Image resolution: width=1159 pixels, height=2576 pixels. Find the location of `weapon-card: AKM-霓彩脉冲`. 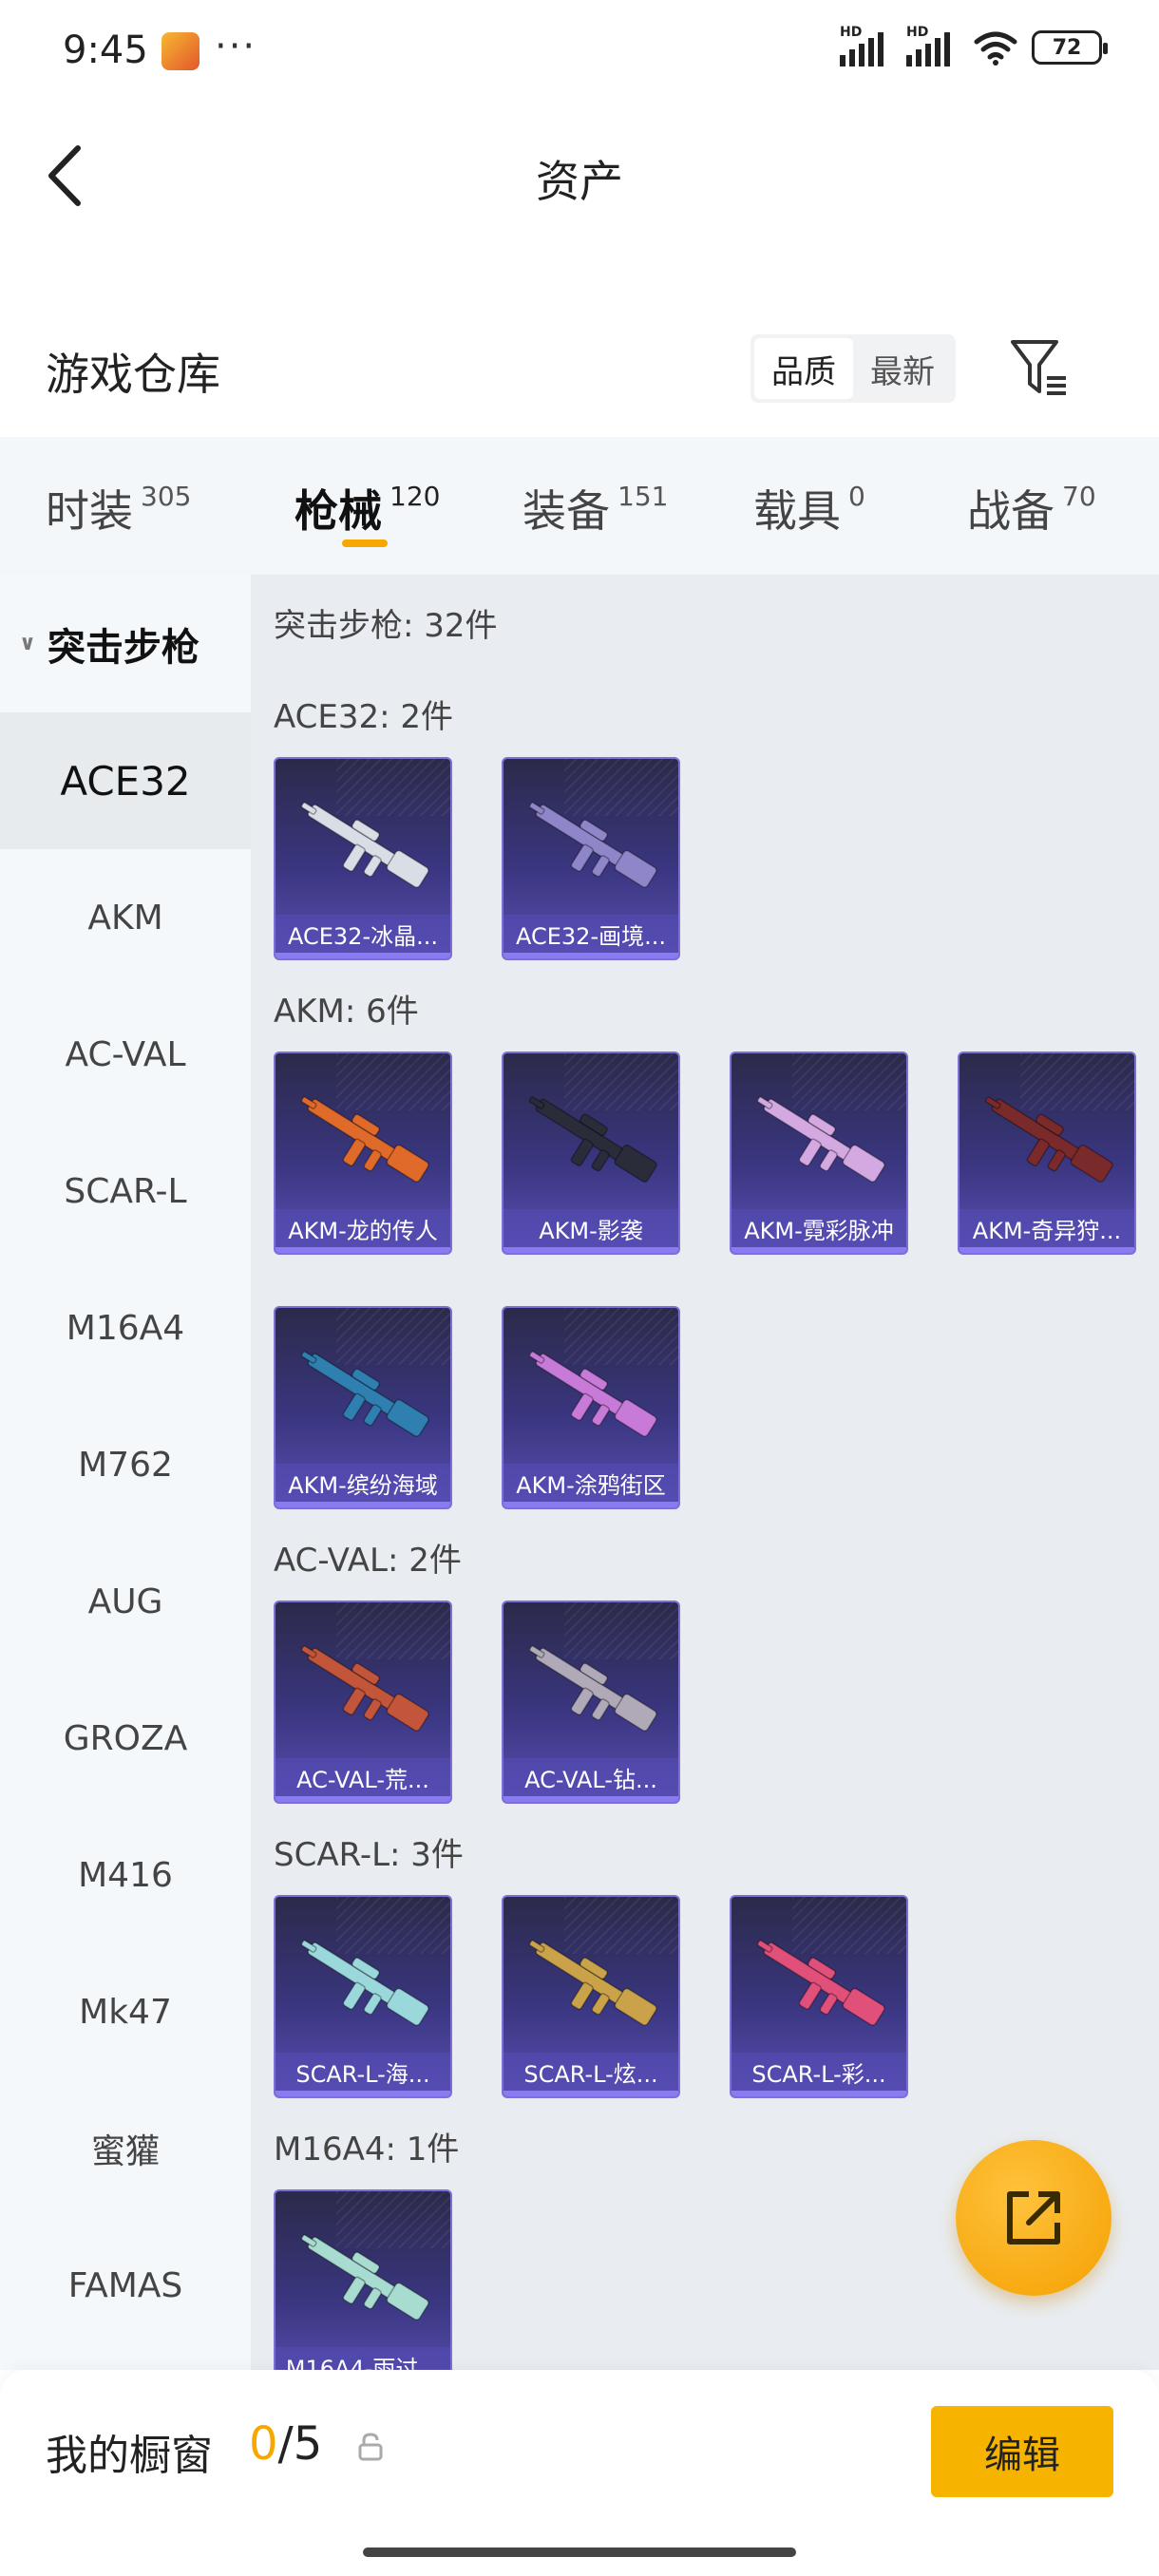

weapon-card: AKM-霓彩脉冲 is located at coordinates (819, 1153).